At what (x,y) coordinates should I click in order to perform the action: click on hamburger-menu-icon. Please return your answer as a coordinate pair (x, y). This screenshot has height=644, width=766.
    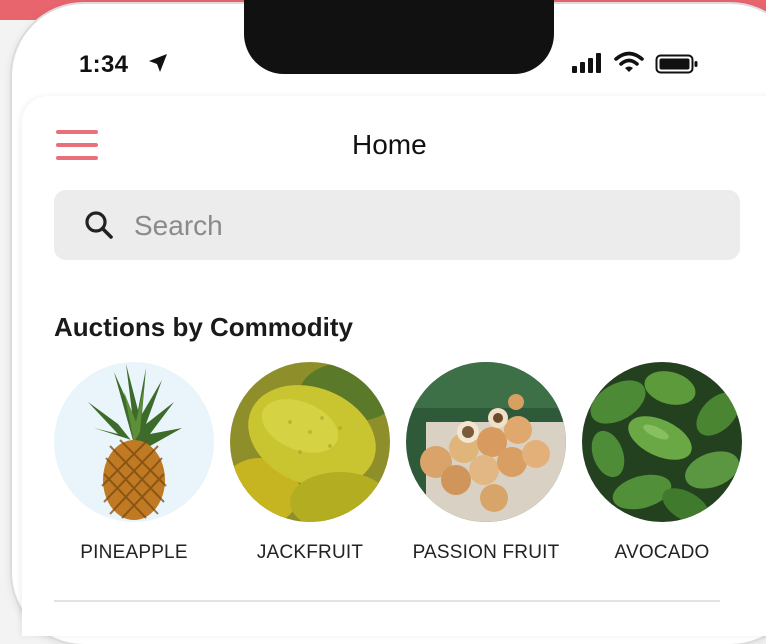
    Looking at the image, I should click on (77, 145).